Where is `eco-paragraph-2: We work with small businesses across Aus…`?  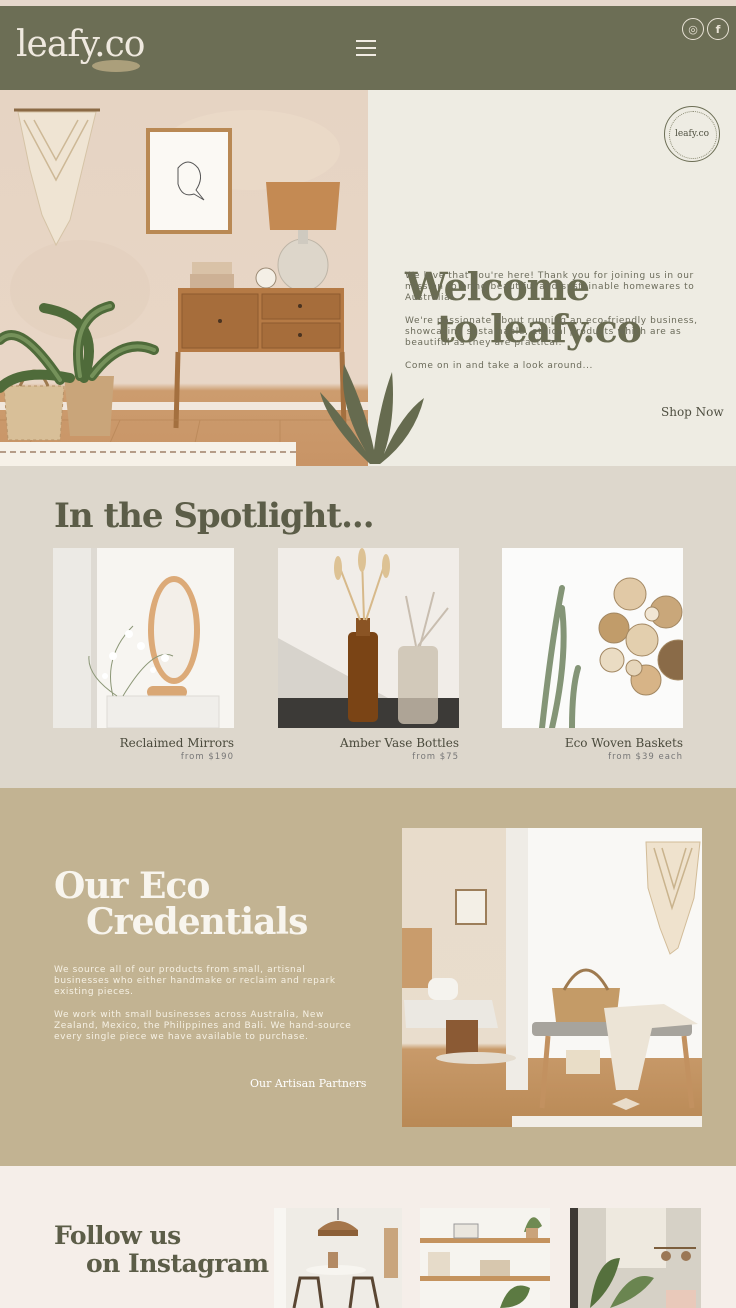
eco-paragraph-2: We work with small businesses across Aus… is located at coordinates (203, 1026).